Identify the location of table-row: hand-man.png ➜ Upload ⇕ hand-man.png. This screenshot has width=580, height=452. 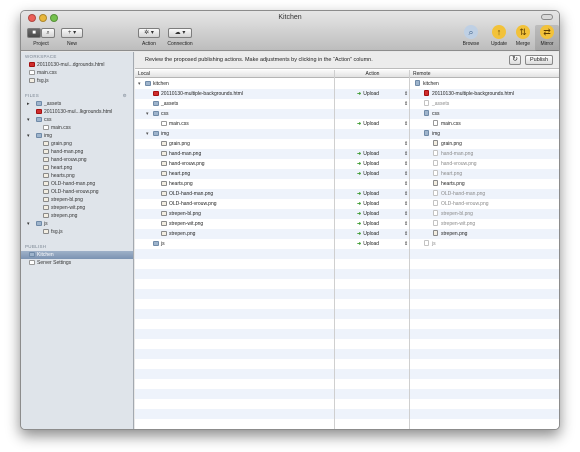
(347, 154).